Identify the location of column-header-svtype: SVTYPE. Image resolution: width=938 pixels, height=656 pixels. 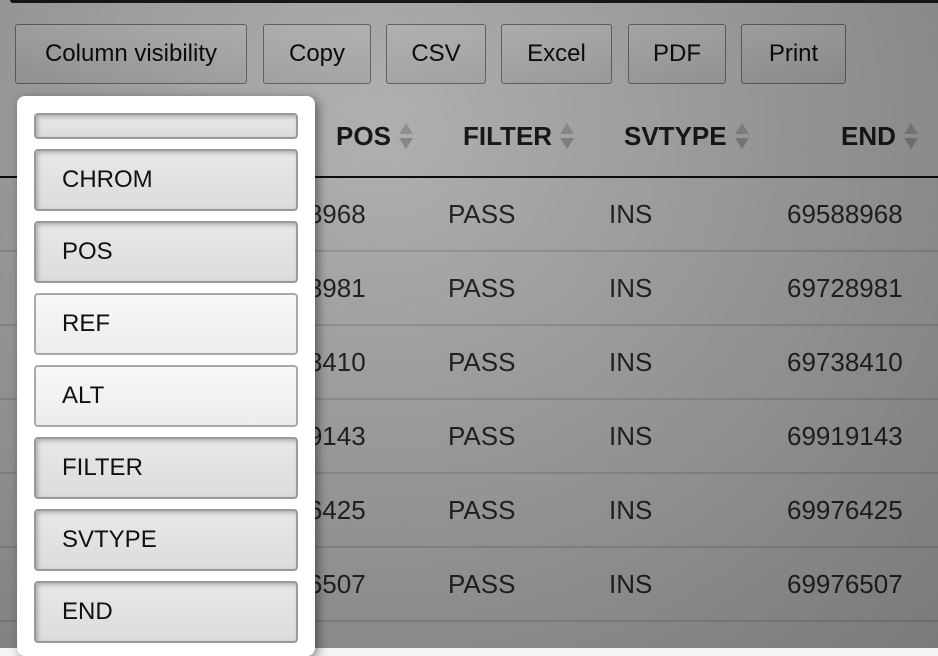
(686, 136).